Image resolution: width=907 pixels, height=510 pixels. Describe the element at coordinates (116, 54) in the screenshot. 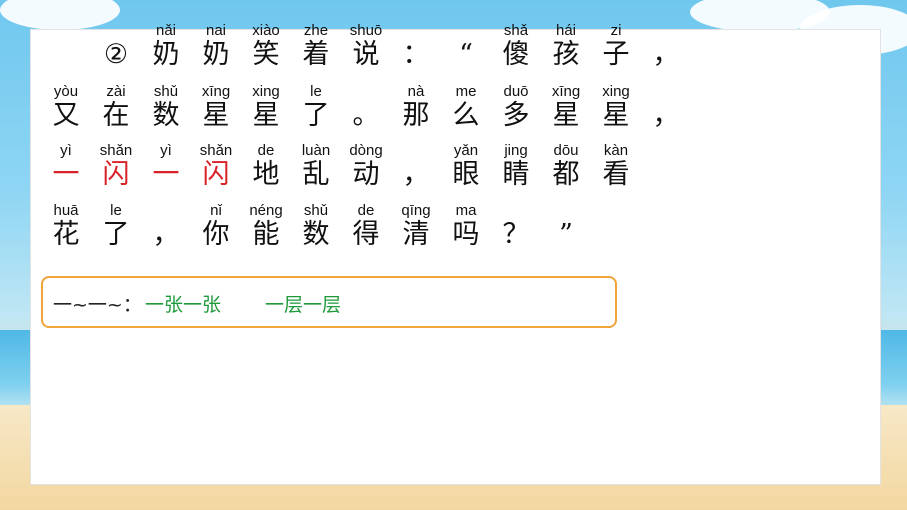

I see `hanzi-character: ②` at that location.